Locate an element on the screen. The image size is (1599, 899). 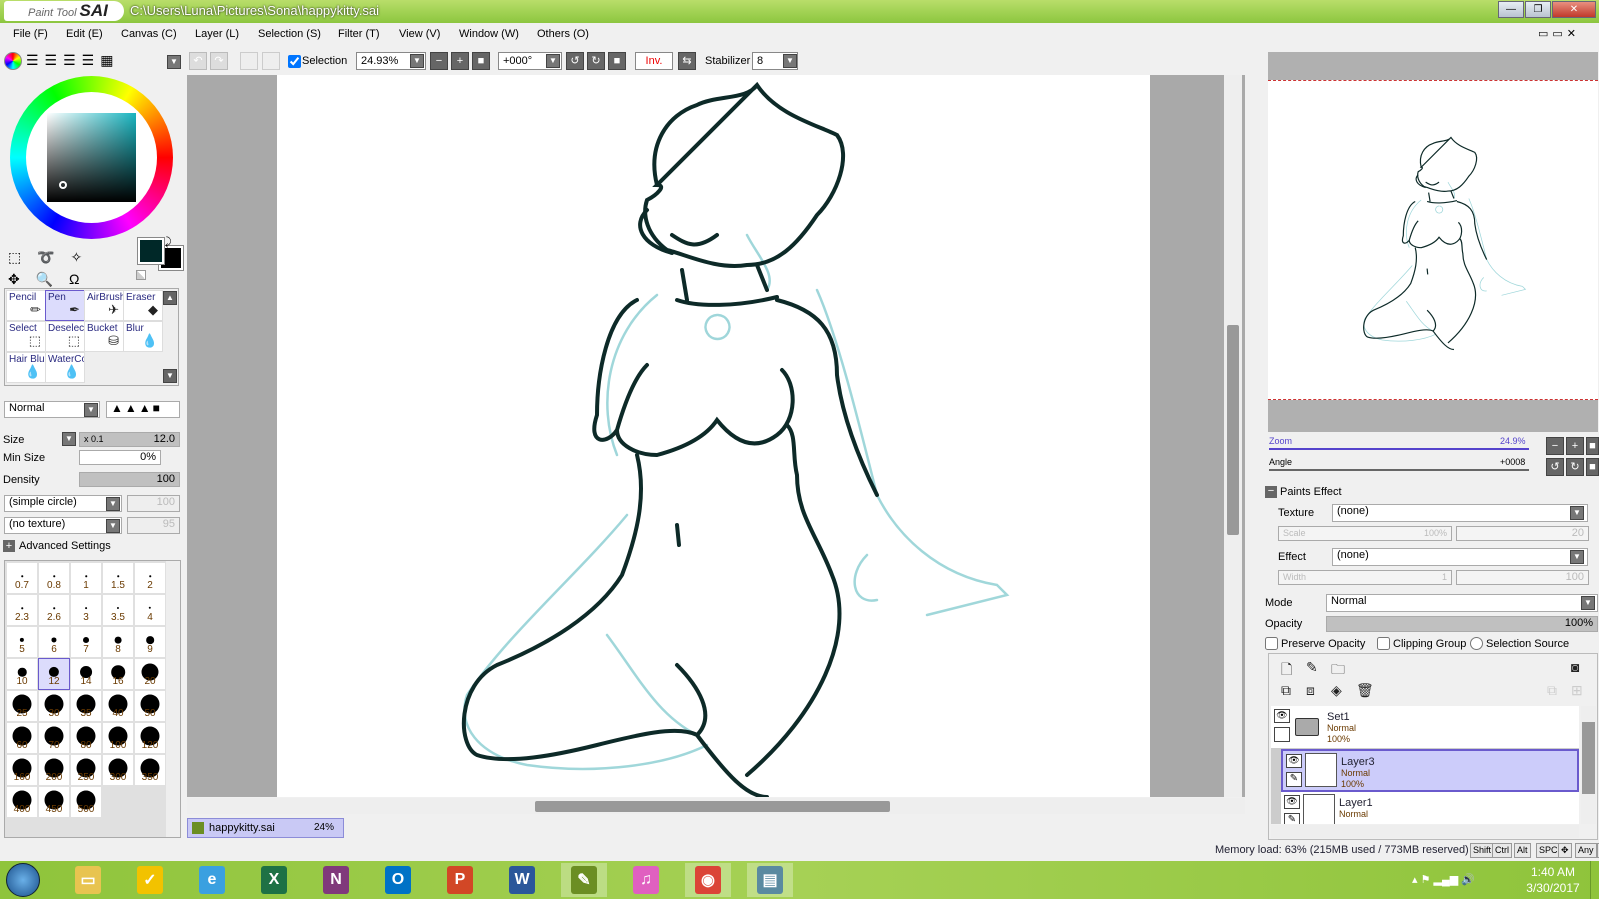
layer-mode-arrow: ▼ is located at coordinates (1588, 603).